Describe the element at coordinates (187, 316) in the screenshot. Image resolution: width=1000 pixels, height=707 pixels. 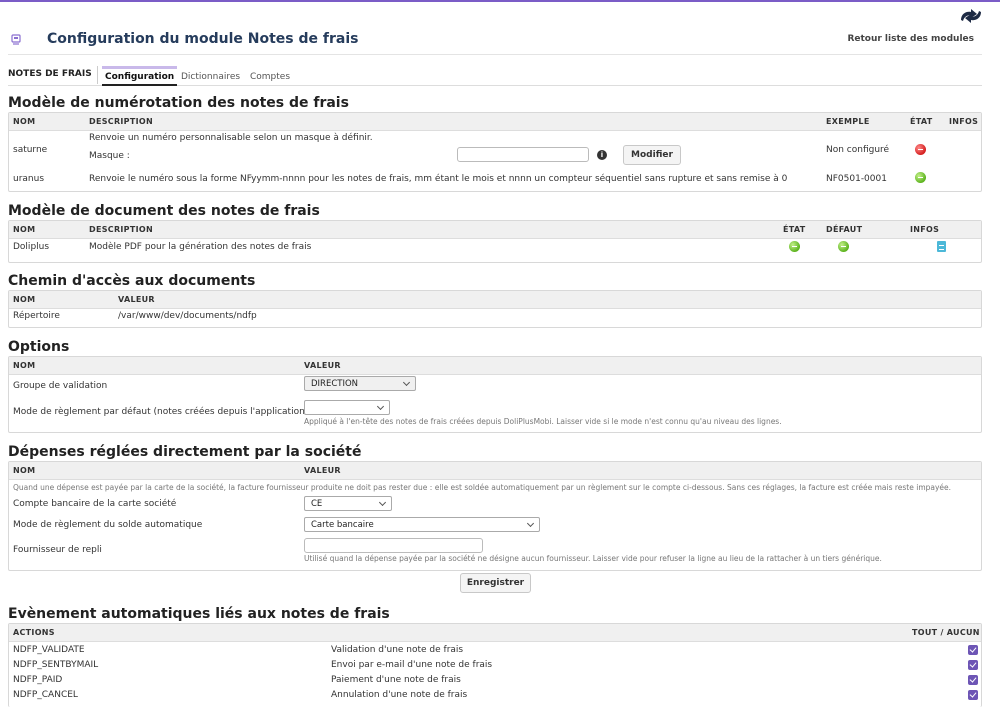
I see `row-value: /var/www/dev/documents/ndfp` at that location.